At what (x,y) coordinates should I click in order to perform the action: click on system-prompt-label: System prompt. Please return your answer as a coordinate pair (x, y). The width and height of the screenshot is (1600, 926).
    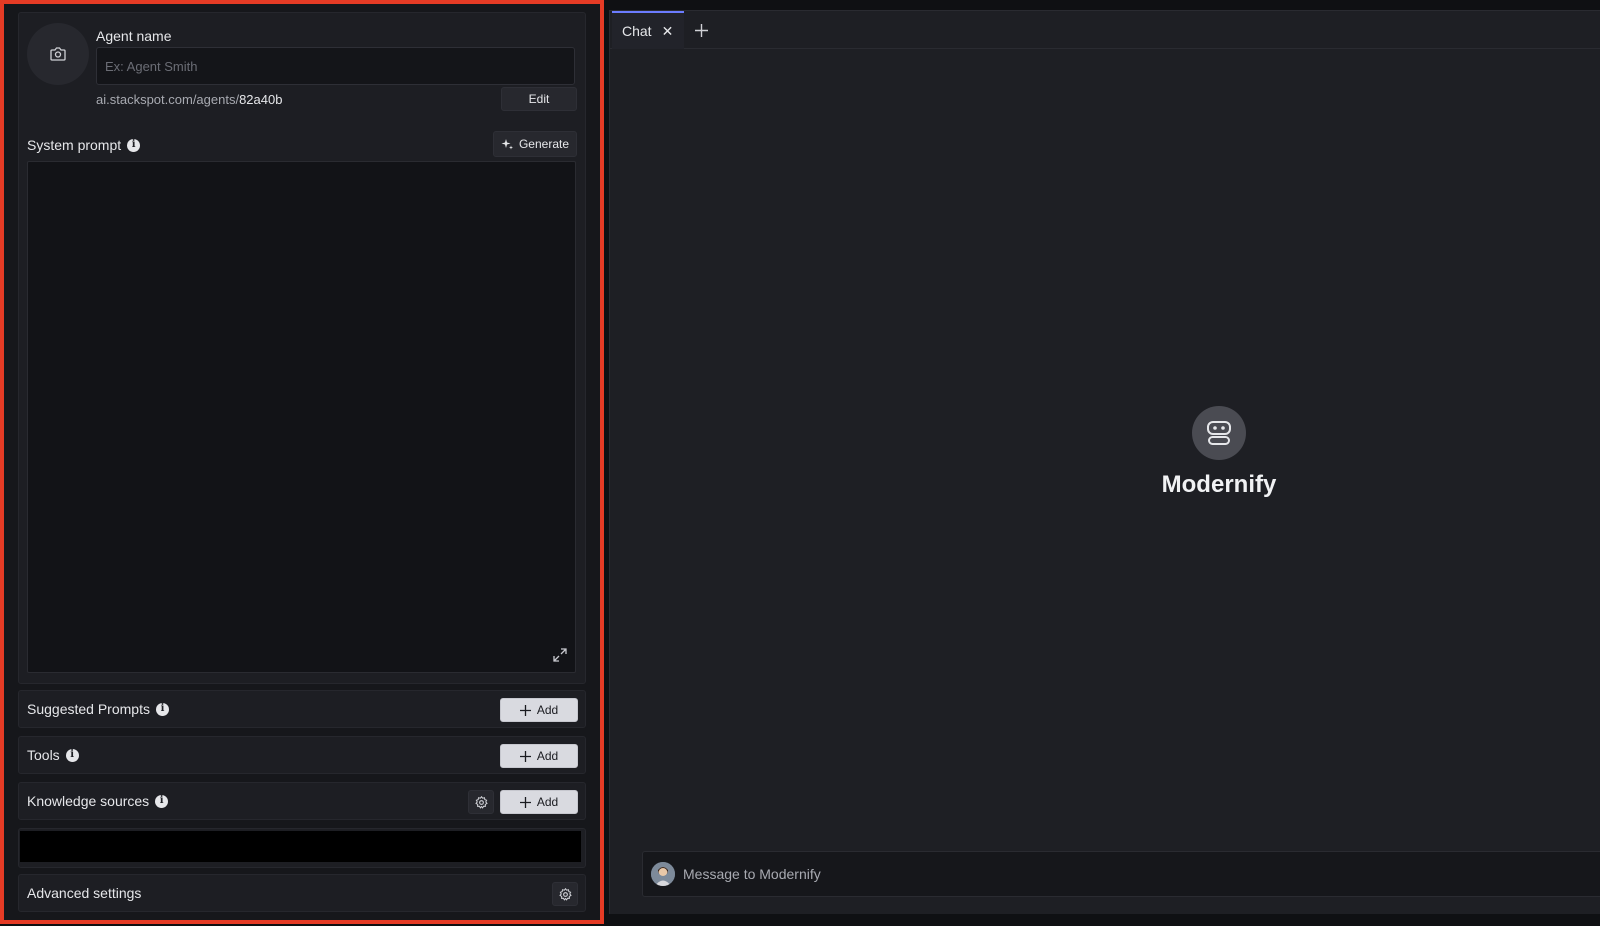
    Looking at the image, I should click on (74, 145).